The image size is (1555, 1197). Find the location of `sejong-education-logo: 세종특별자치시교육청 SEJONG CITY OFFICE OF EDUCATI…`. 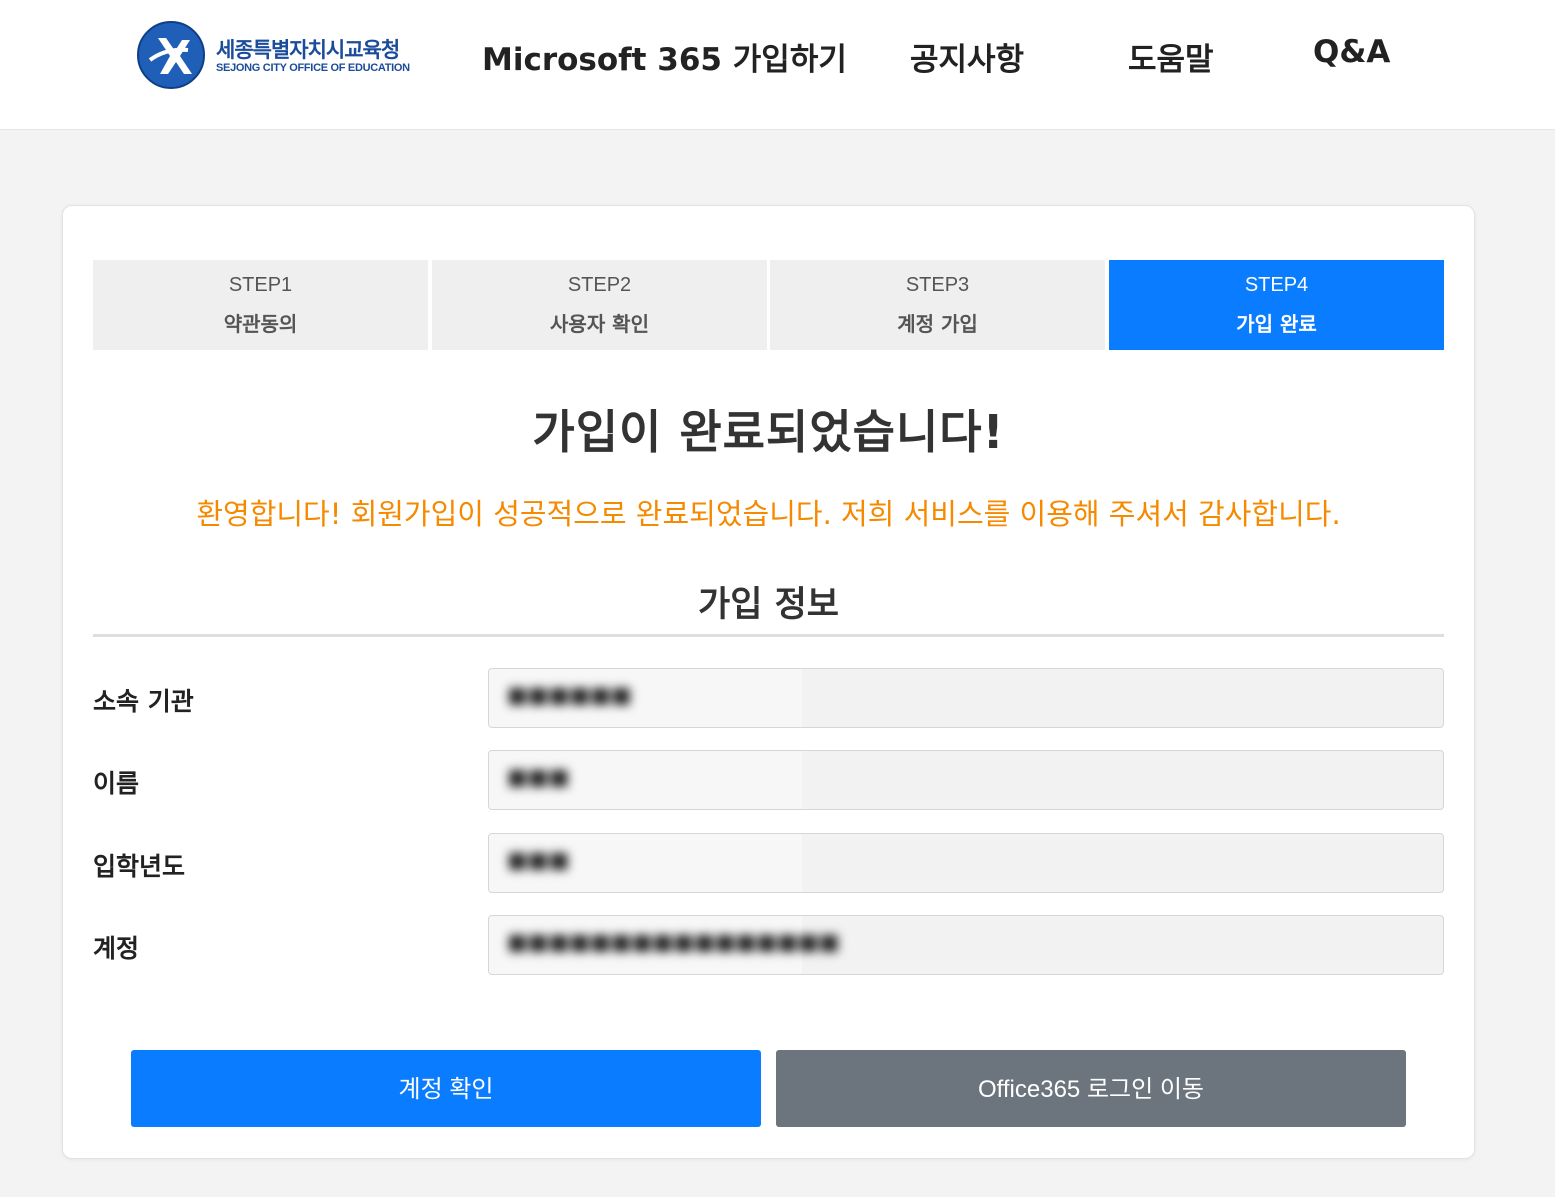

sejong-education-logo: 세종특별자치시교육청 SEJONG CITY OFFICE OF EDUCATI… is located at coordinates (276, 55).